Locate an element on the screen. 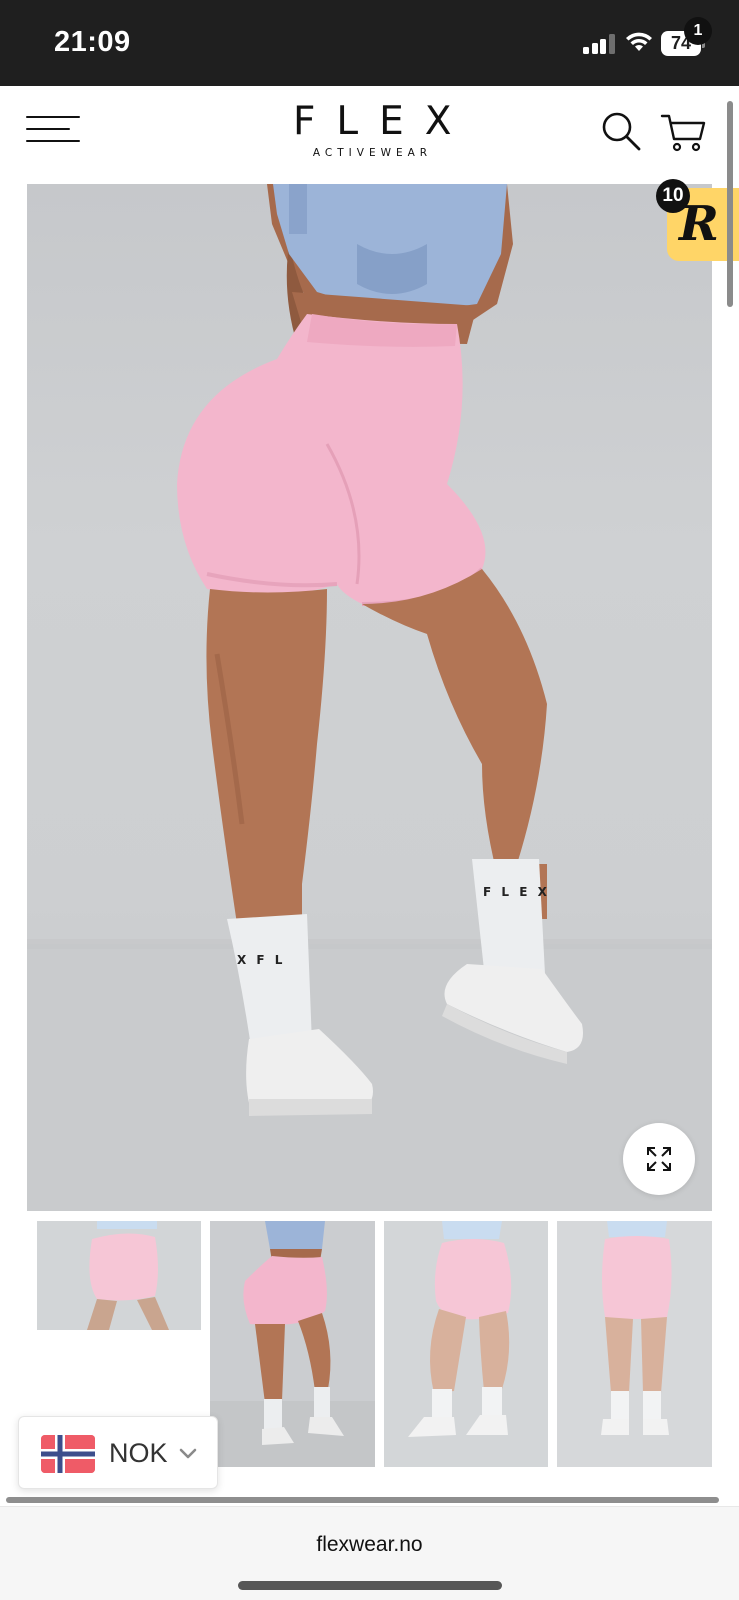  zoom-button is located at coordinates (659, 1159).